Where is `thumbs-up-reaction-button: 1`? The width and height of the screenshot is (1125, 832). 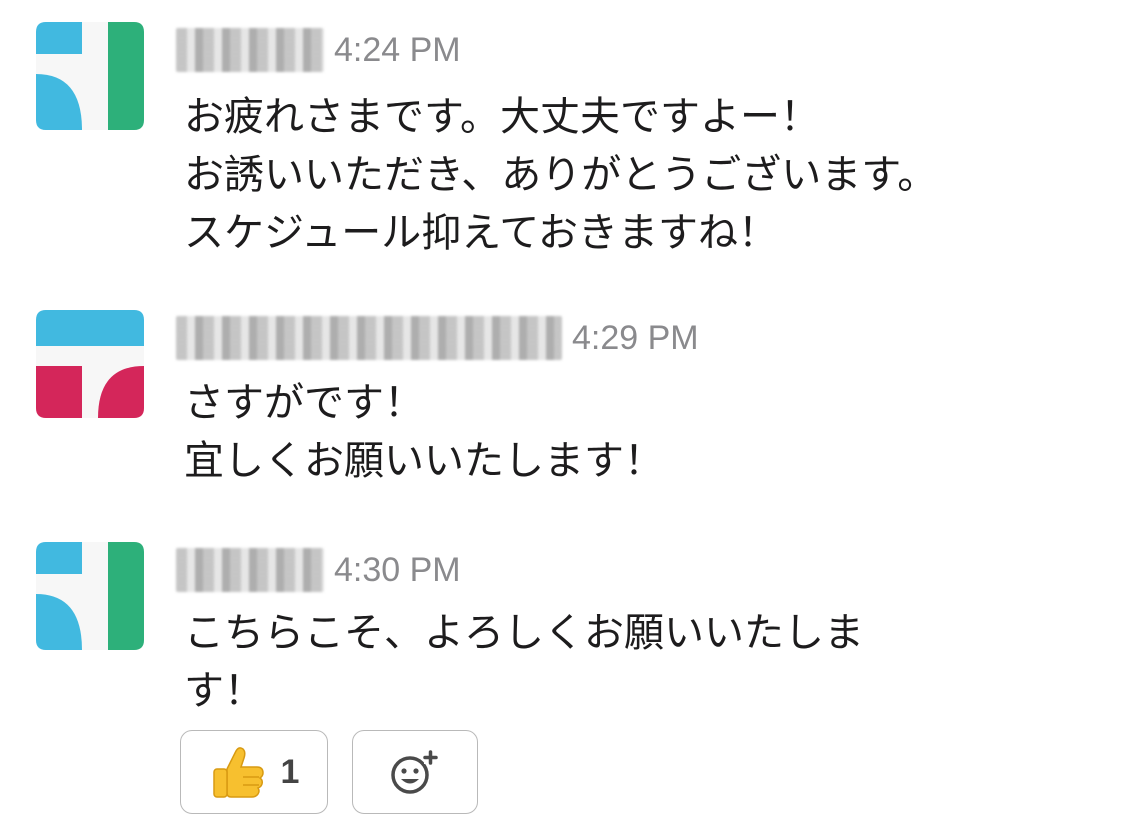
thumbs-up-reaction-button: 1 is located at coordinates (254, 772).